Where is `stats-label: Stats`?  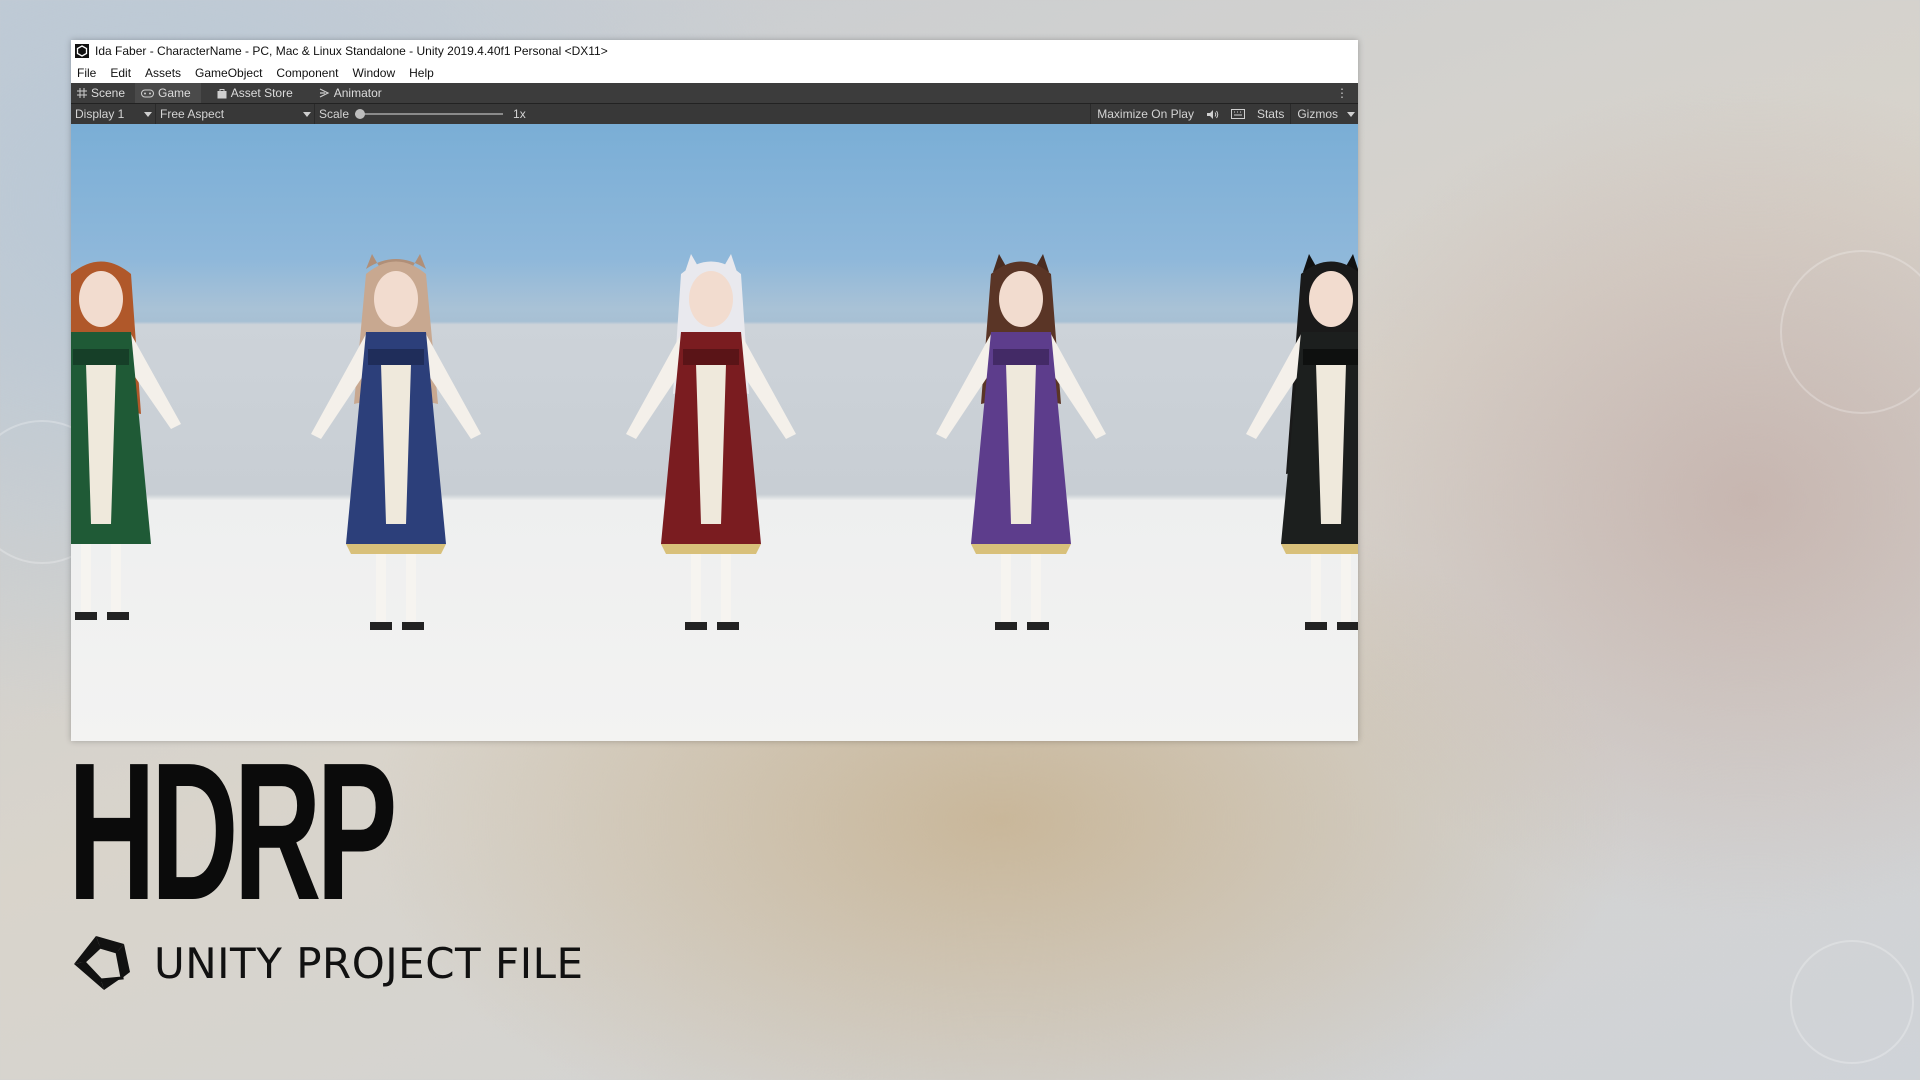 stats-label: Stats is located at coordinates (1270, 114).